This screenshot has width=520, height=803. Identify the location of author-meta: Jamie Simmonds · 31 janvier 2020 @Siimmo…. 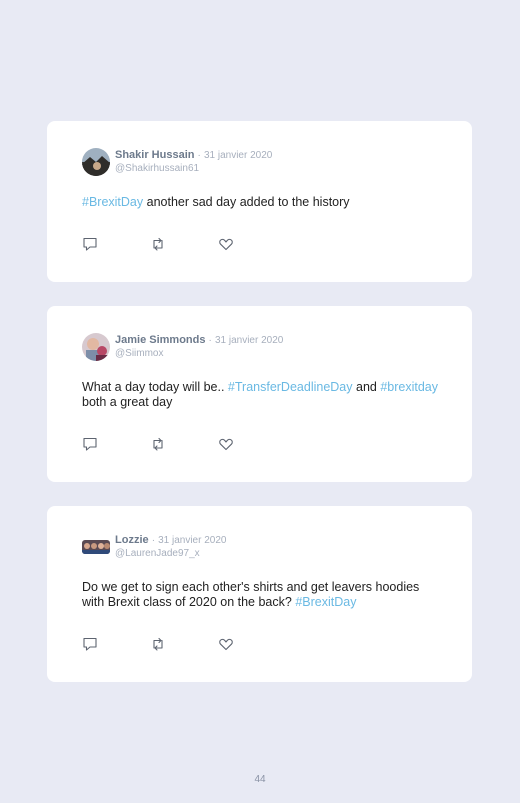
(199, 347).